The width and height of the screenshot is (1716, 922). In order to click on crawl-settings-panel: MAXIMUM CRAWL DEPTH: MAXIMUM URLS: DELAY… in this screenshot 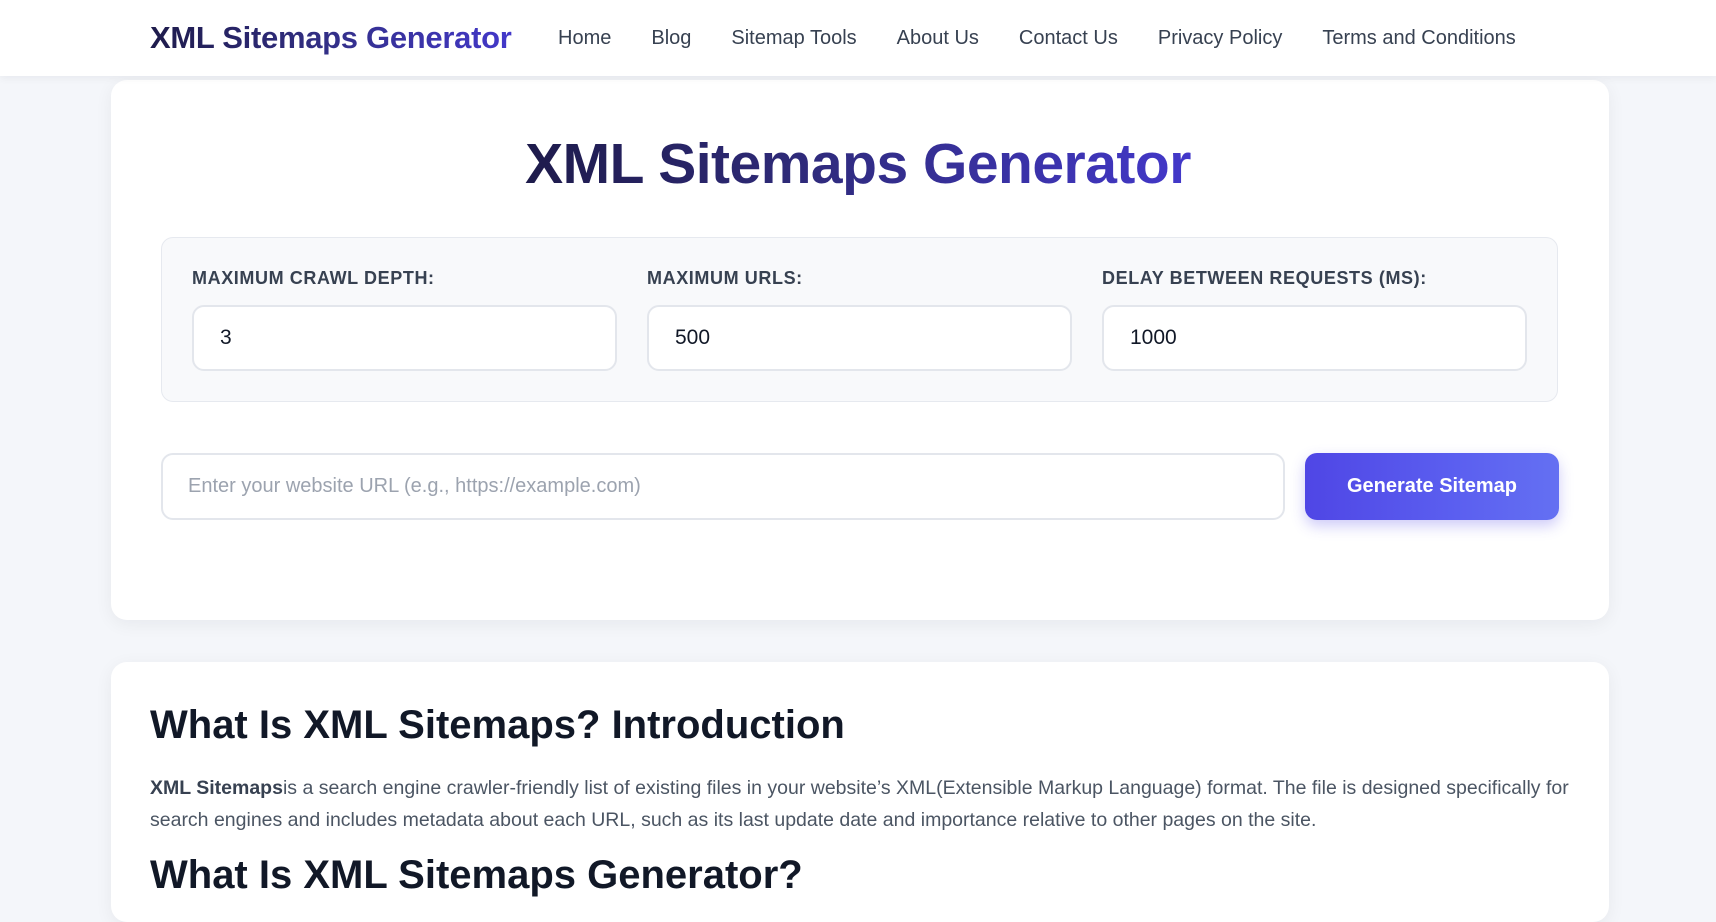, I will do `click(859, 319)`.